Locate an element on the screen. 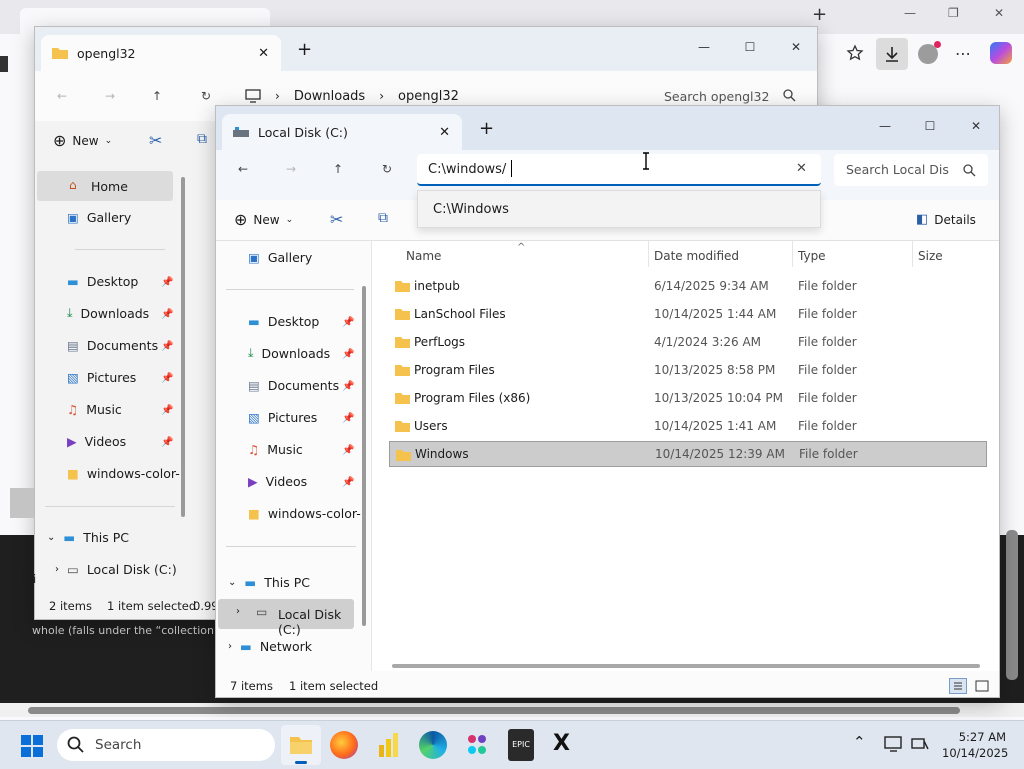  power-bi-icon is located at coordinates (389, 745).